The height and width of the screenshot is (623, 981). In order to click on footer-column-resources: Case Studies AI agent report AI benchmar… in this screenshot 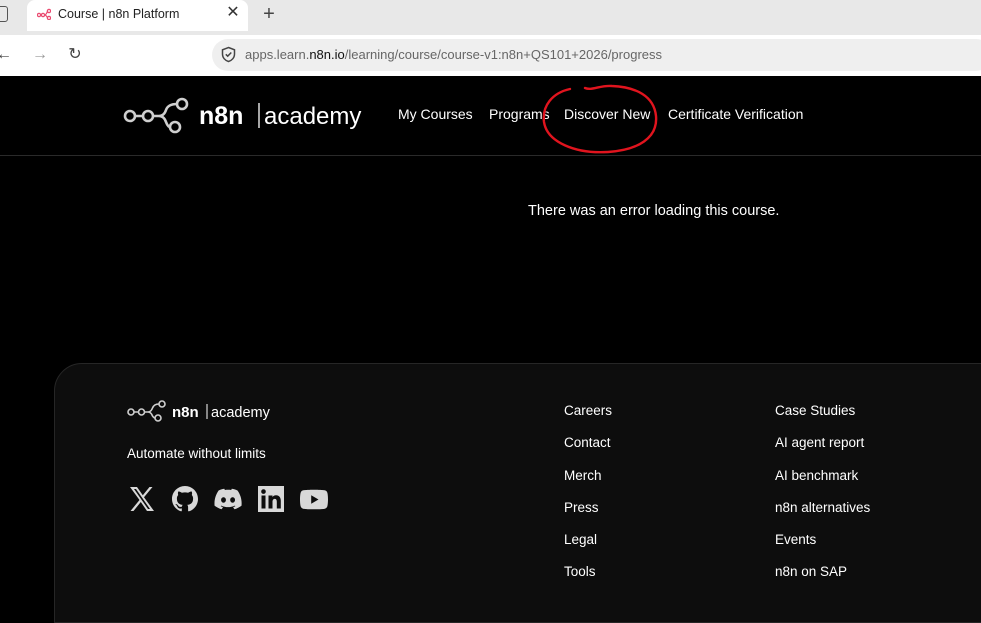, I will do `click(822, 500)`.